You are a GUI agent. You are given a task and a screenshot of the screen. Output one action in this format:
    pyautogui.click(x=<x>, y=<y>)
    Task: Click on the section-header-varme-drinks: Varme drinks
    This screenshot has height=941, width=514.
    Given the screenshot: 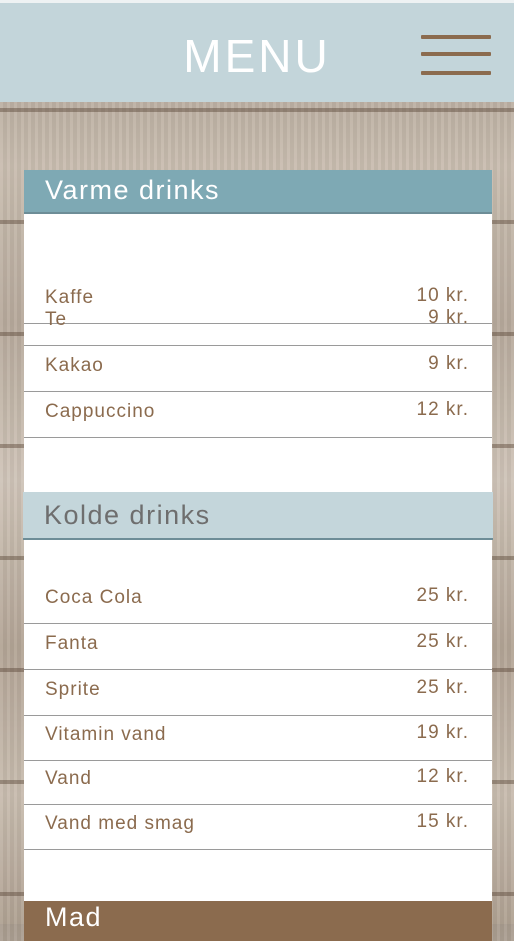 What is the action you would take?
    pyautogui.click(x=258, y=192)
    